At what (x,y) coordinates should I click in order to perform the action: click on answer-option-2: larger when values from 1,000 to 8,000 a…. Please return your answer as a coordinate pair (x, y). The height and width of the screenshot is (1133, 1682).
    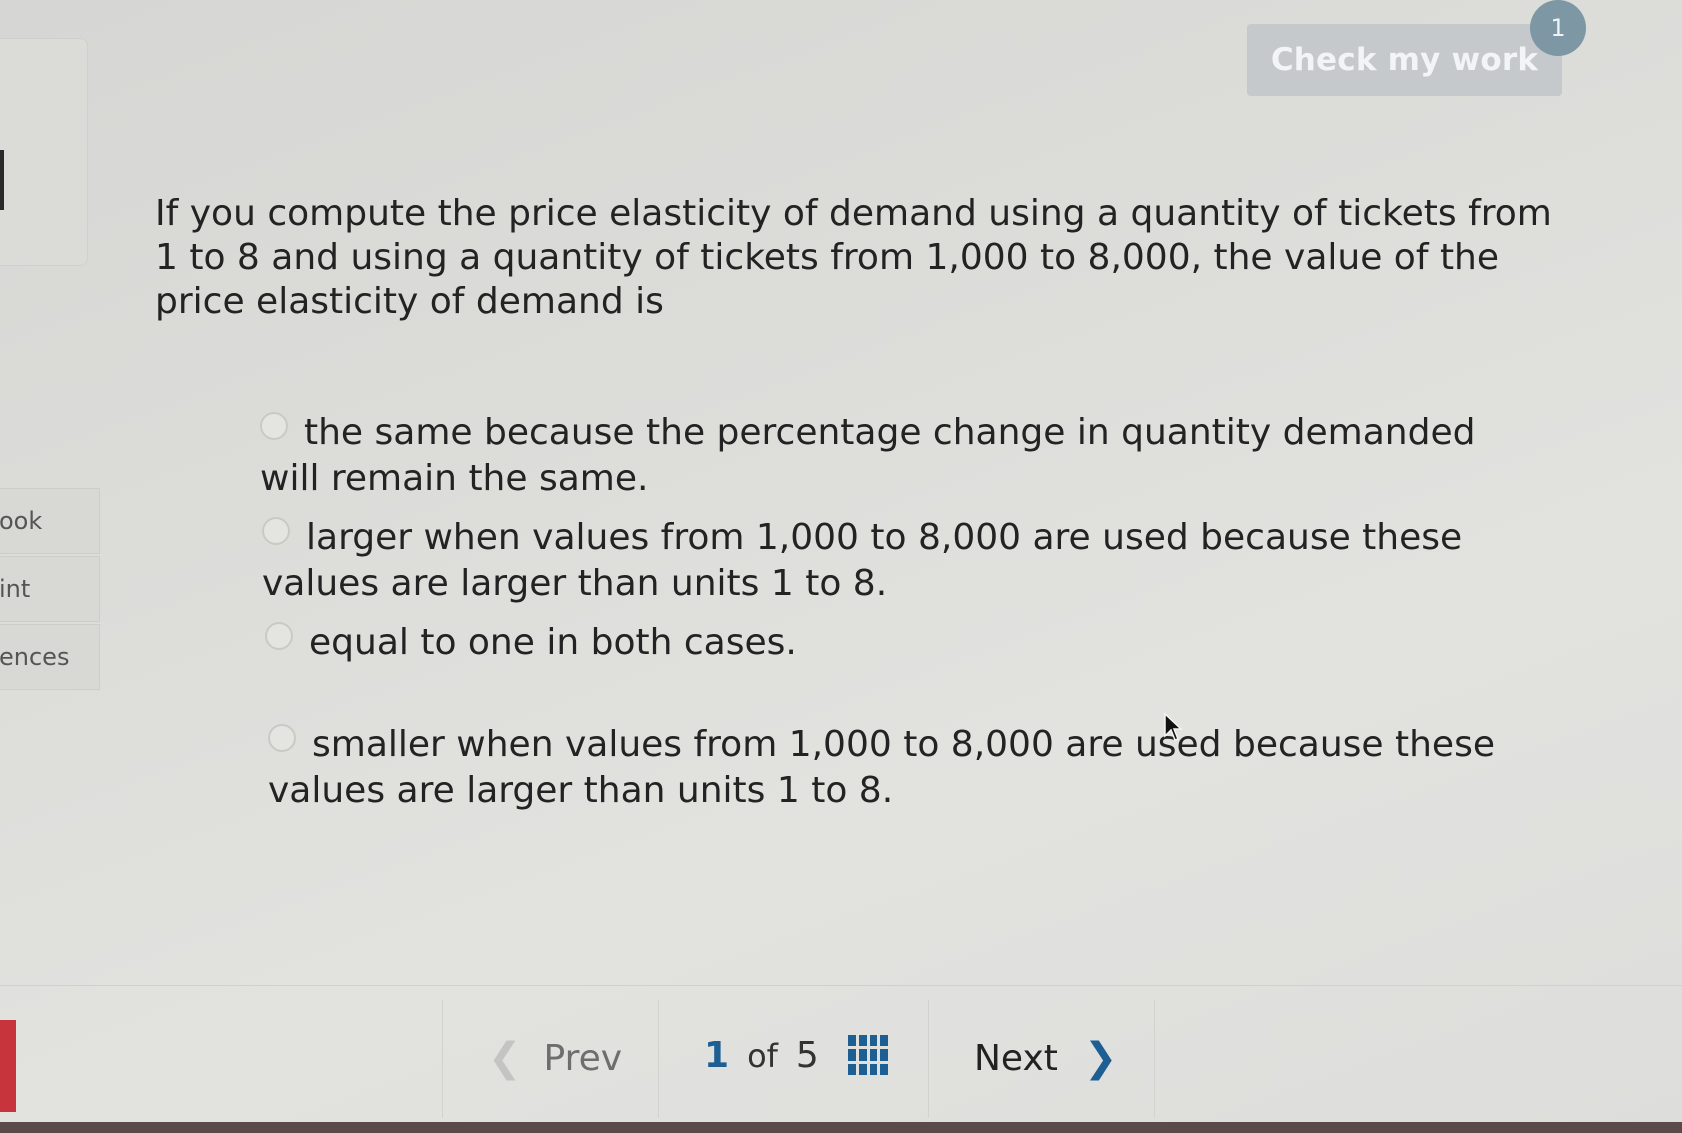
    Looking at the image, I should click on (922, 561).